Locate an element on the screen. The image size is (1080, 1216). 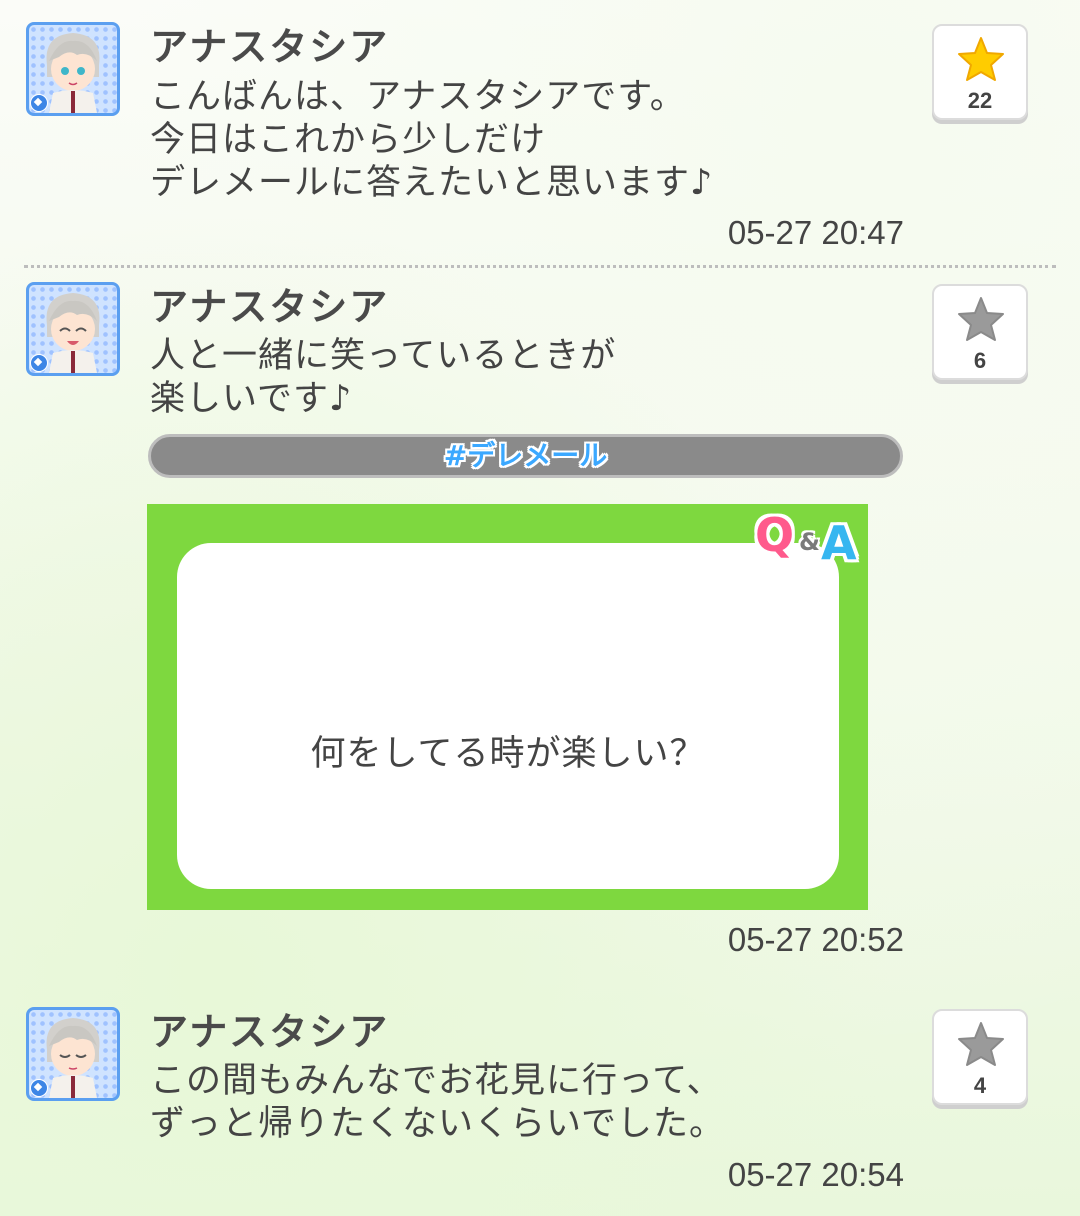
qa-logo: Q & A is located at coordinates (810, 540).